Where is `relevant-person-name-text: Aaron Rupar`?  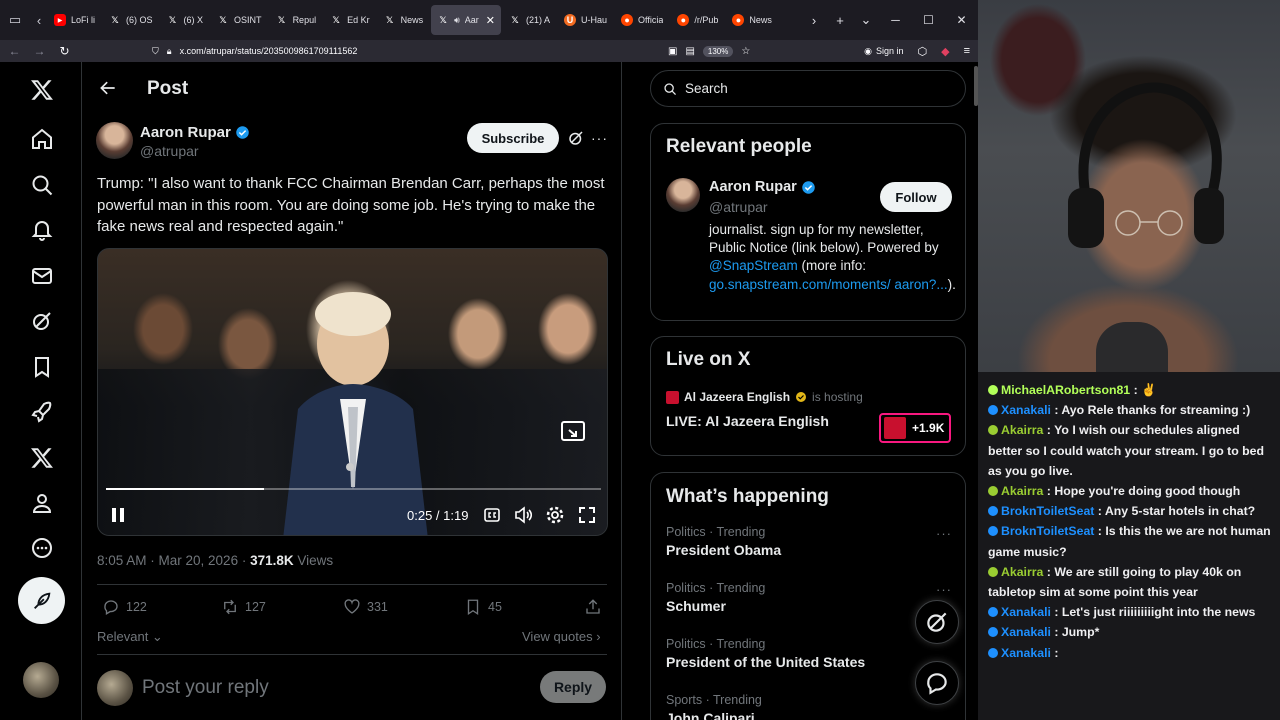 relevant-person-name-text: Aaron Rupar is located at coordinates (753, 187).